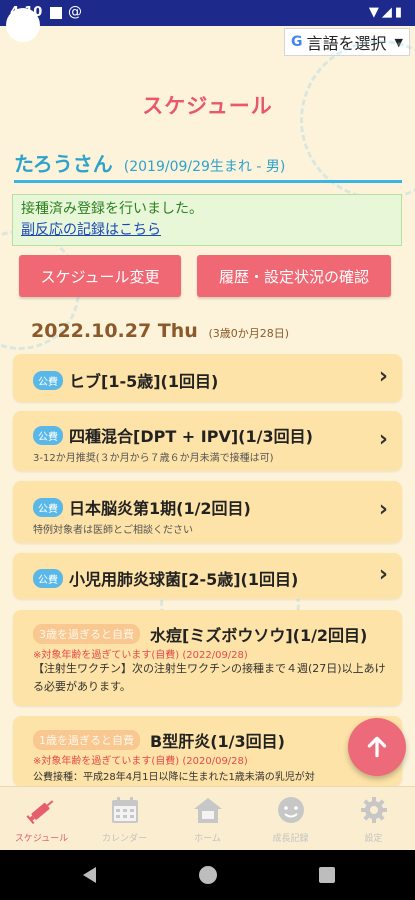  I want to click on vaccine-card-pneumococcal: 公費 小児用肺炎球菌[2-5歳](1回目) ›, so click(207, 576).